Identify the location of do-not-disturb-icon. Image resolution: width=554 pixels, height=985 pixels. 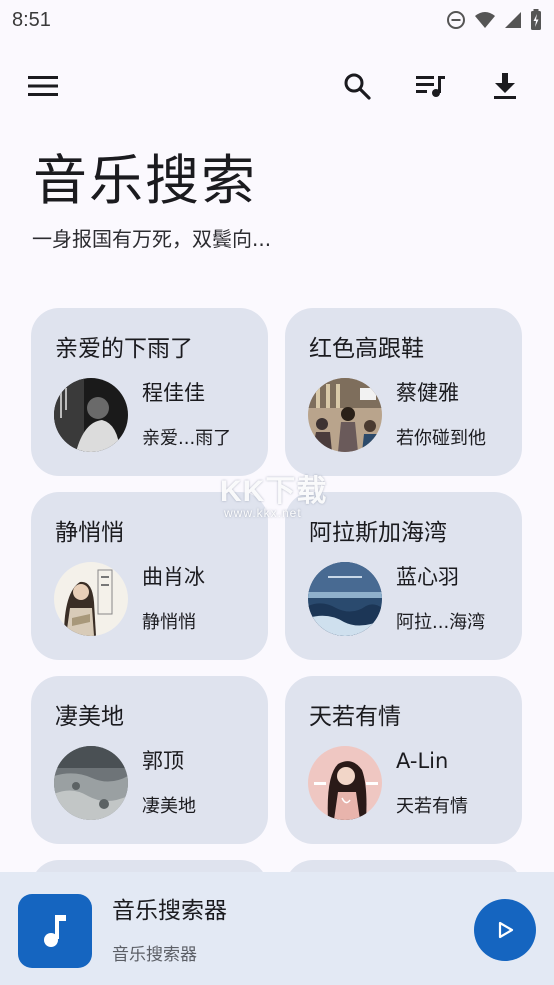
(456, 20).